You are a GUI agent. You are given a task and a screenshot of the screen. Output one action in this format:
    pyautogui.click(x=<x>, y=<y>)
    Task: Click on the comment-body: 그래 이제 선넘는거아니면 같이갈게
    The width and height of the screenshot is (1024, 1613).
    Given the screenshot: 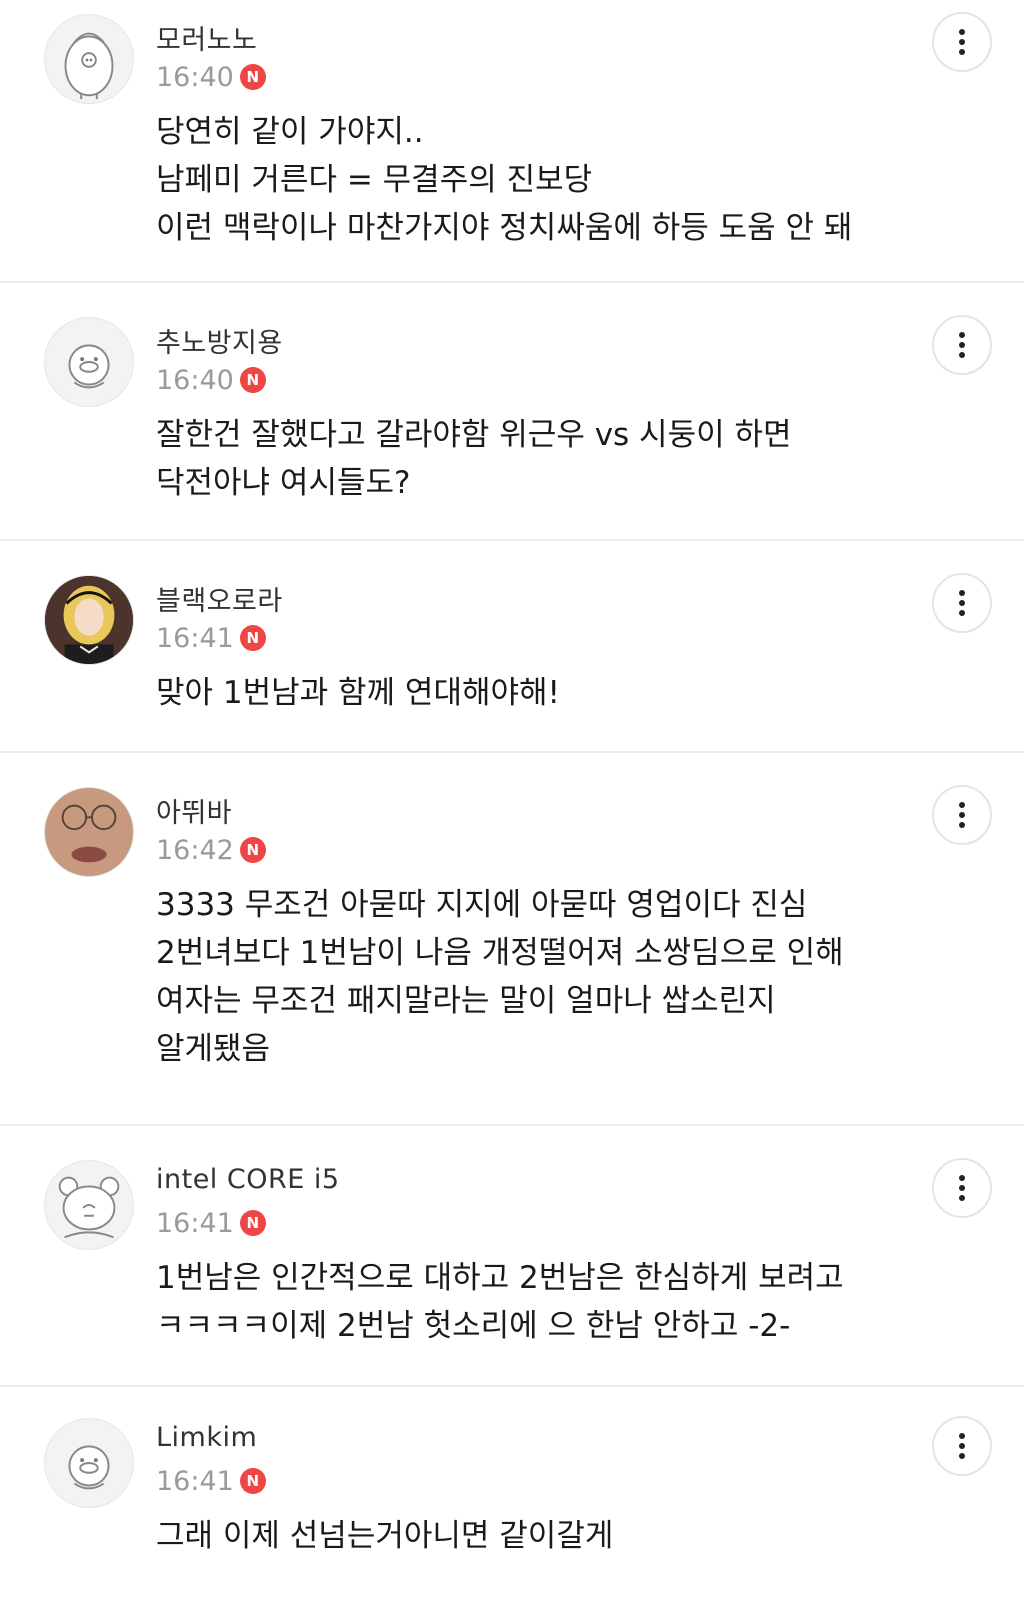 What is the action you would take?
    pyautogui.click(x=536, y=1536)
    